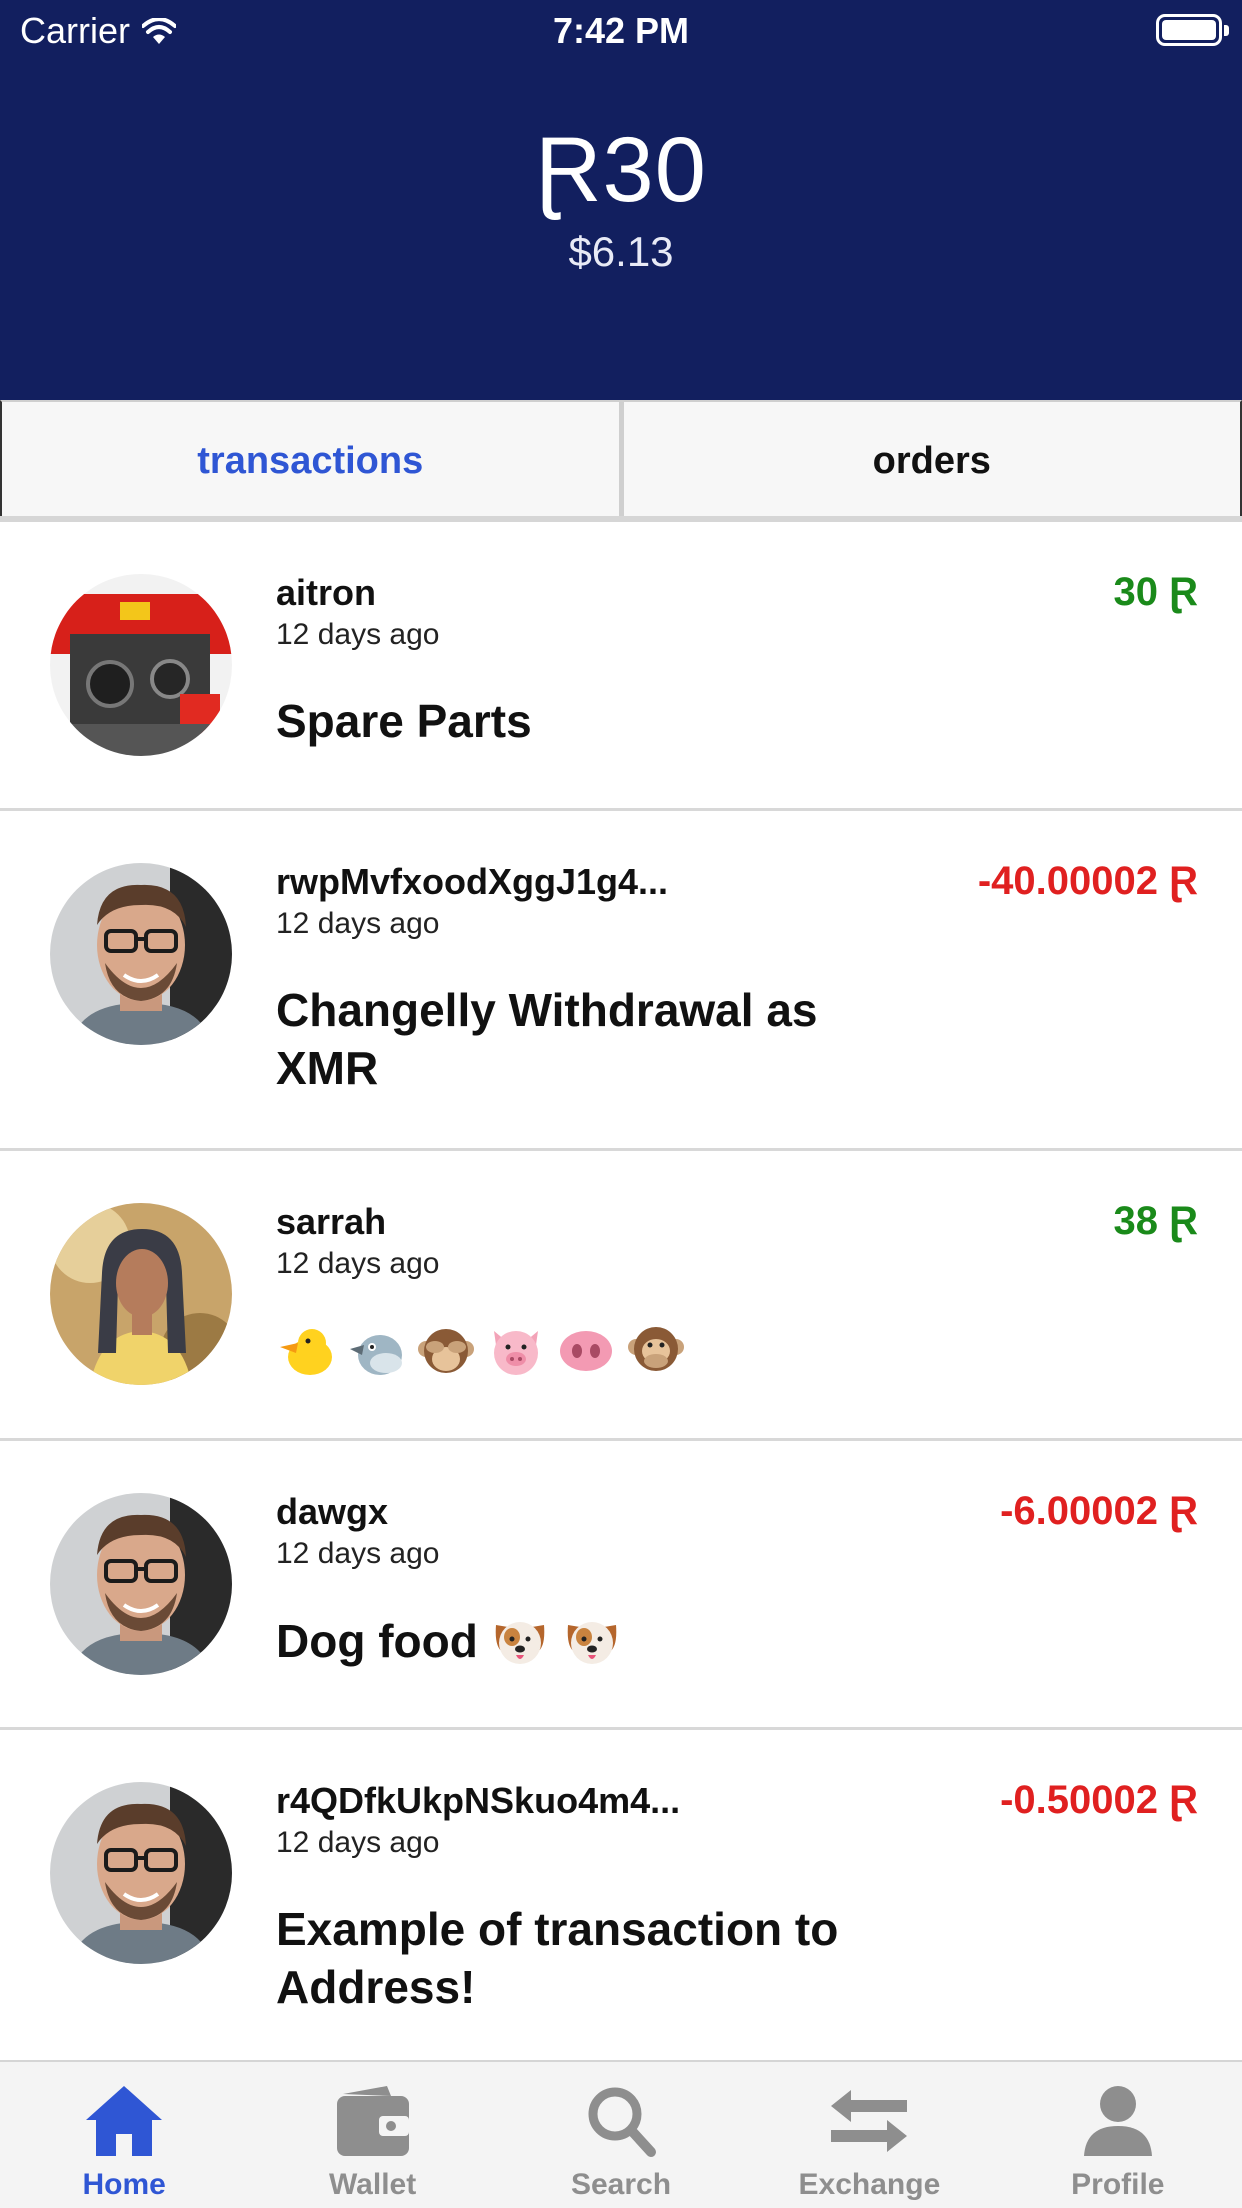 The image size is (1242, 2208). Describe the element at coordinates (621, 666) in the screenshot. I see `transaction-row: aitron 12 days ago 30 Ɽ Spare Parts` at that location.